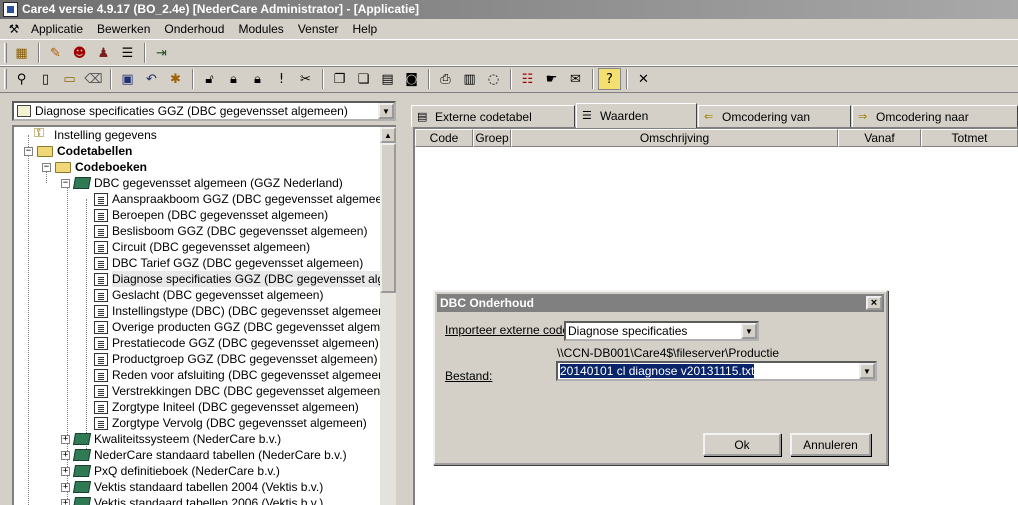  I want to click on lock-closed-icon: 🔒︎, so click(257, 79).